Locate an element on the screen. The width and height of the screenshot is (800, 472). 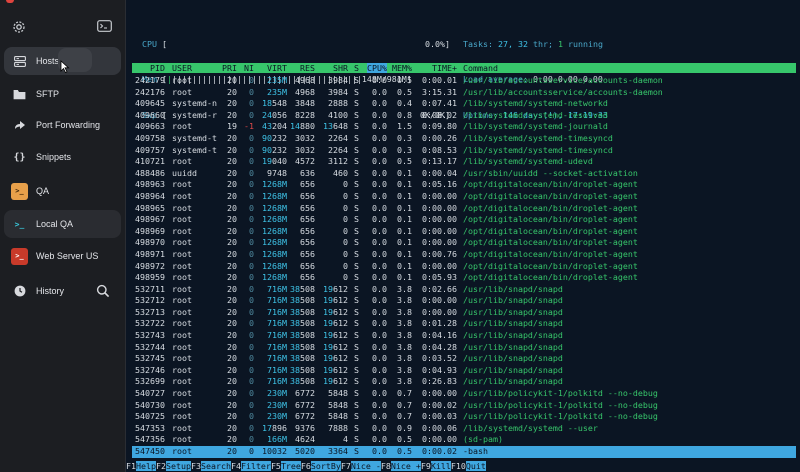
sidebar-item-web-server-us: >_ Web Server US is located at coordinates (62, 256).